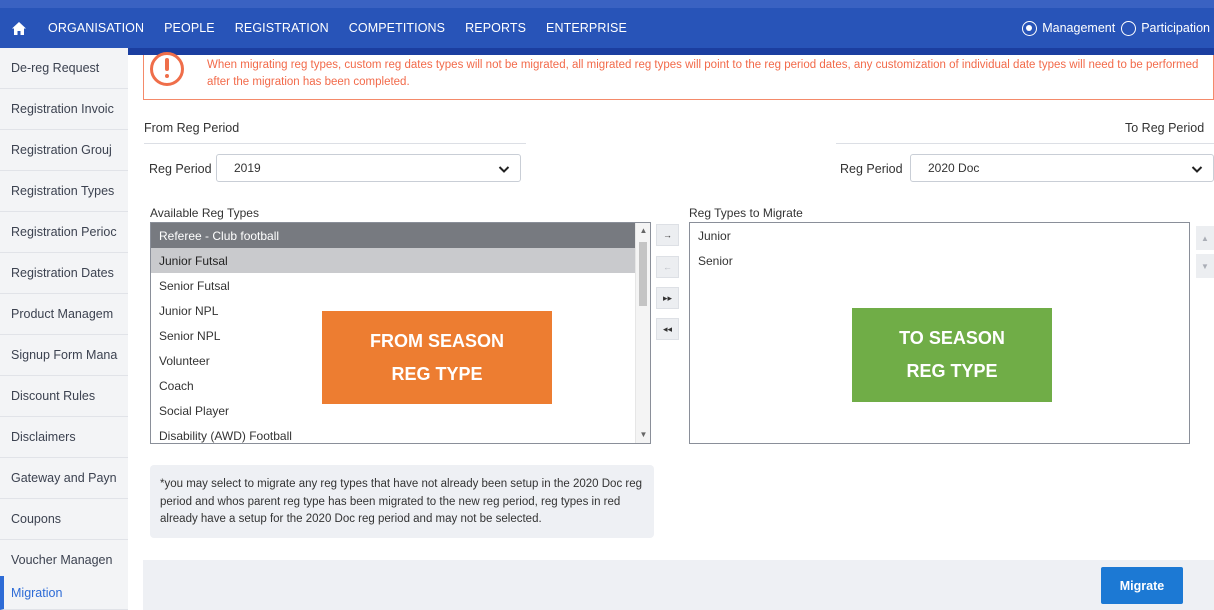 Image resolution: width=1214 pixels, height=610 pixels. Describe the element at coordinates (192, 128) in the screenshot. I see `from-reg-period-heading: From Reg Period` at that location.